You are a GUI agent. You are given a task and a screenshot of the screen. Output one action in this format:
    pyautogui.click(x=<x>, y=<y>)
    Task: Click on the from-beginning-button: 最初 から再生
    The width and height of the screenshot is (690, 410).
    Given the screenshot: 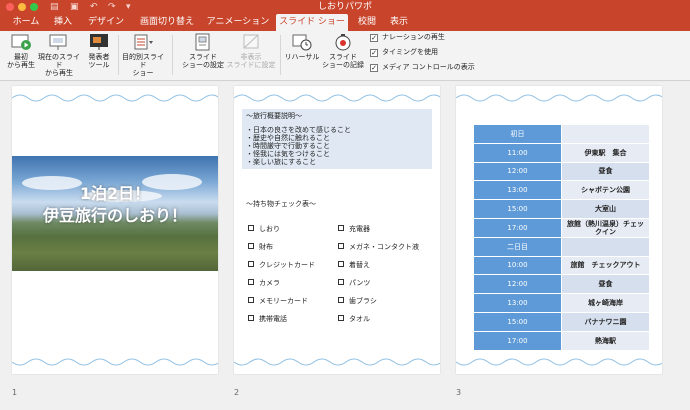 What is the action you would take?
    pyautogui.click(x=21, y=51)
    